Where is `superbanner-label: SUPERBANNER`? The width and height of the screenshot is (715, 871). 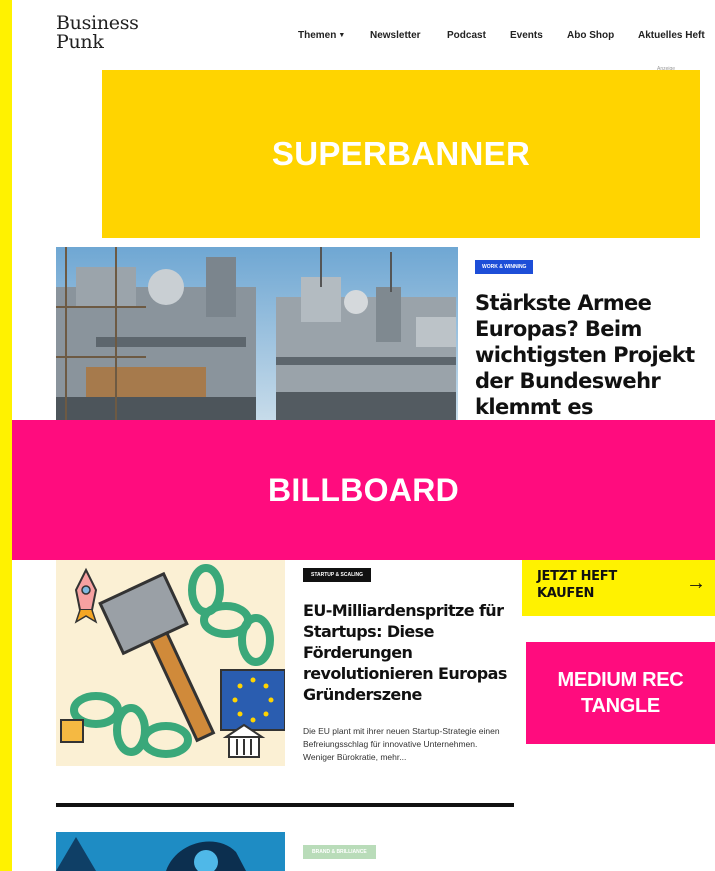
superbanner-label: SUPERBANNER is located at coordinates (401, 153).